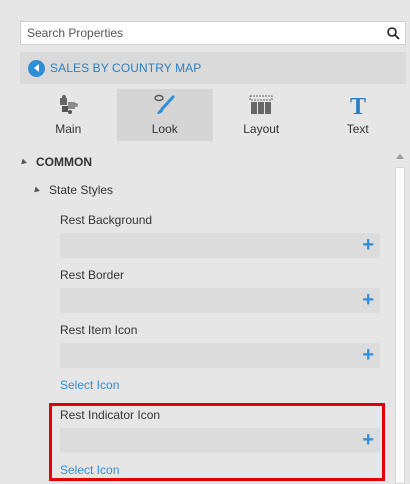 The image size is (410, 484). I want to click on search-placeholder: Search Properties, so click(75, 33).